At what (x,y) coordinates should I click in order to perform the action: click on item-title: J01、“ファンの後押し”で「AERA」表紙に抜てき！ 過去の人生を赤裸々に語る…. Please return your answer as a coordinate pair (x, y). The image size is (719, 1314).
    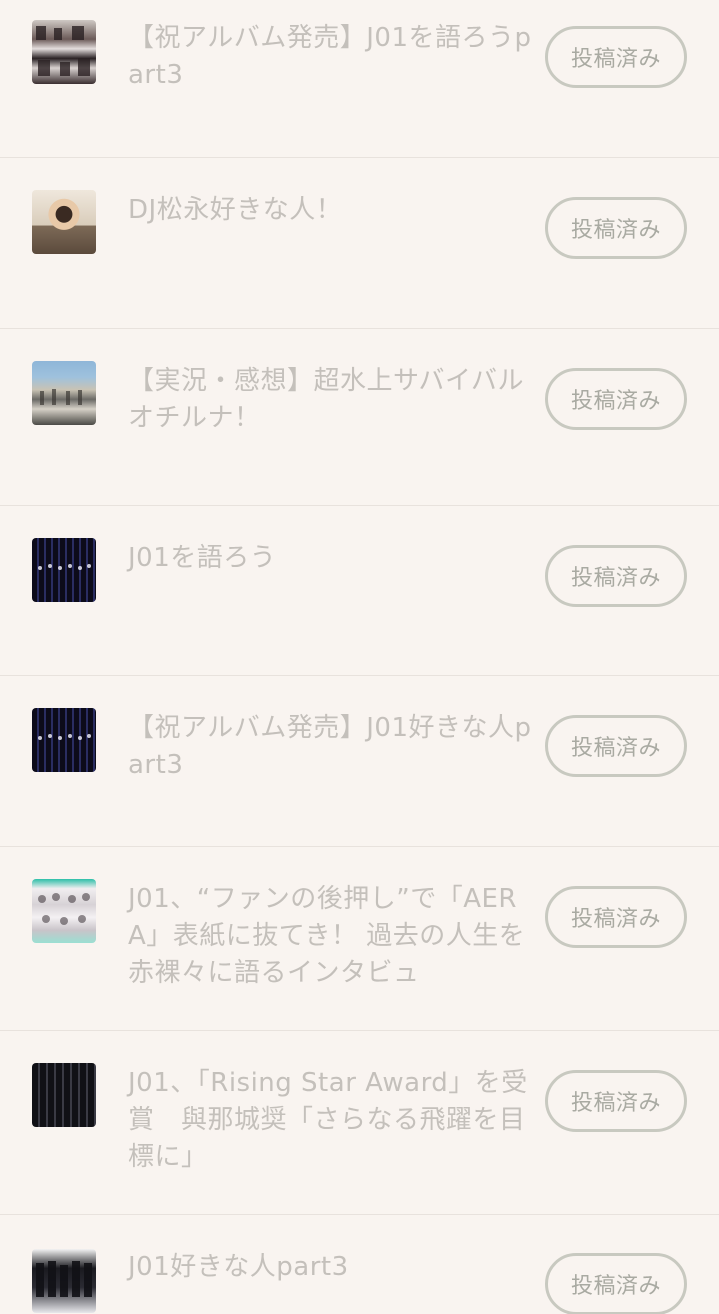
    Looking at the image, I should click on (327, 936).